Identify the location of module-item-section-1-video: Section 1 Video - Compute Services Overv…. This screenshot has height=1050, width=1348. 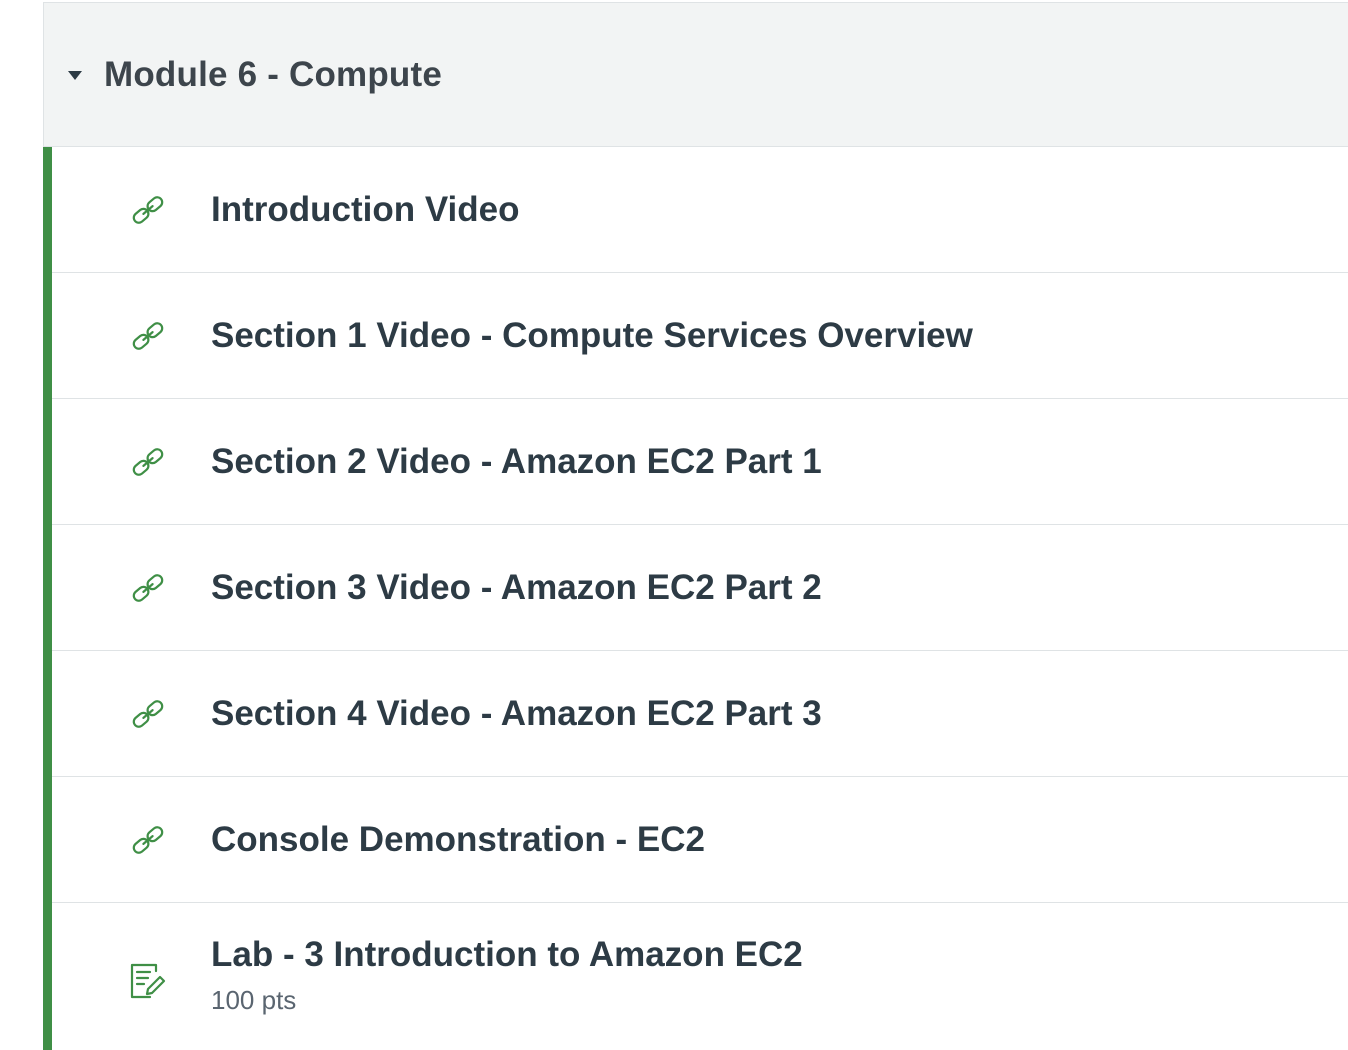
(695, 336).